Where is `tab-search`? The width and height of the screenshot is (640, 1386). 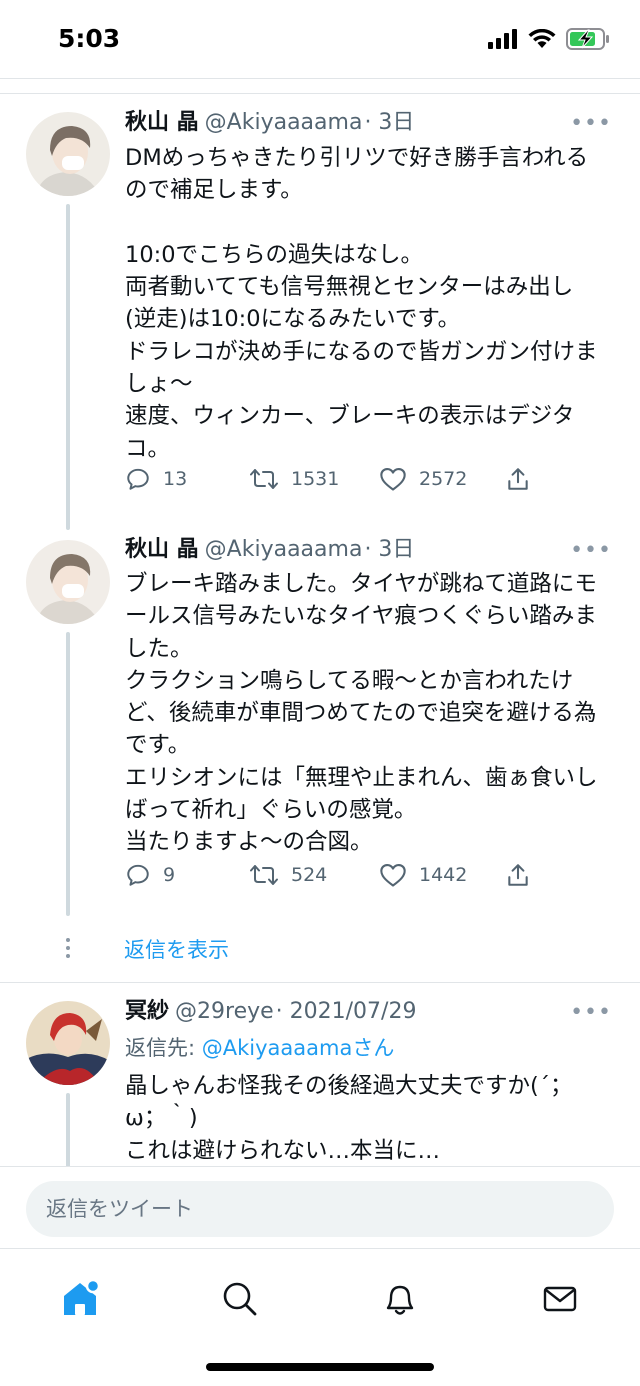
tab-search is located at coordinates (240, 1299).